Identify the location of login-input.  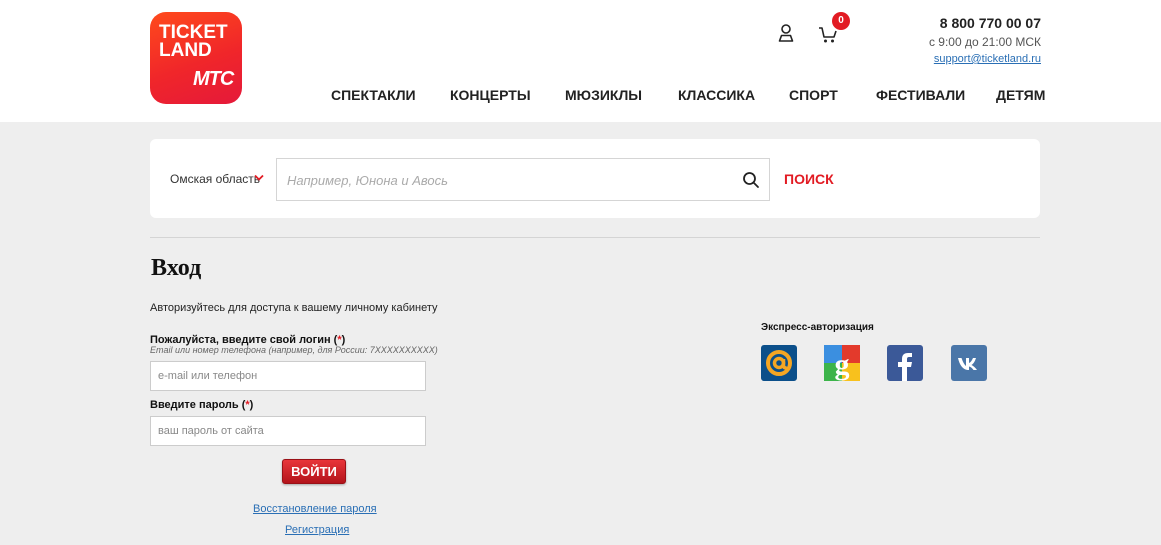
(288, 376).